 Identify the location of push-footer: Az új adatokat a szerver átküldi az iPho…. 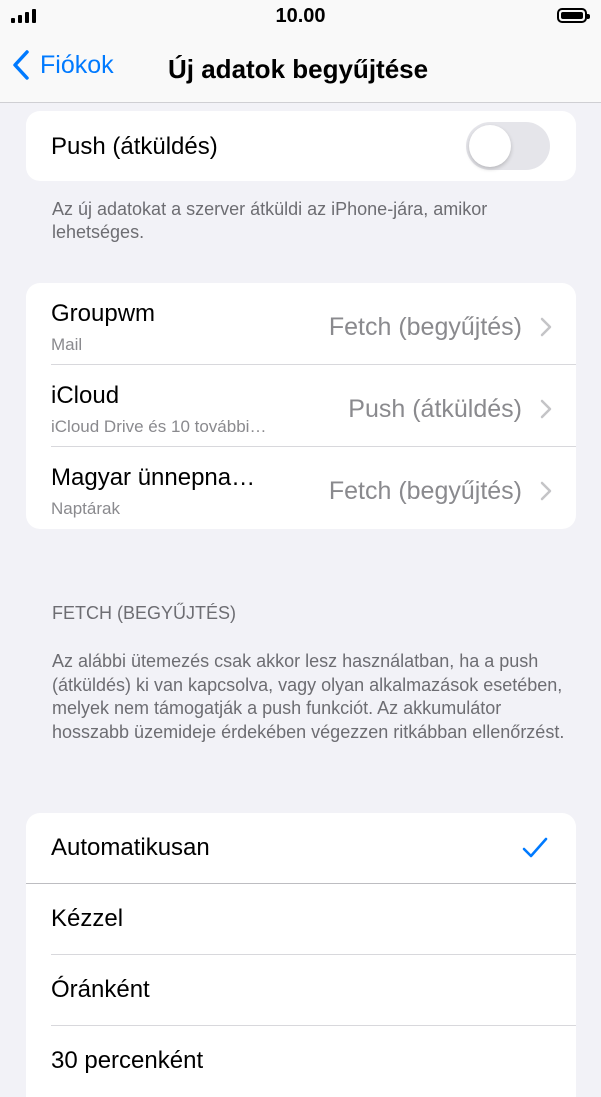
(270, 220).